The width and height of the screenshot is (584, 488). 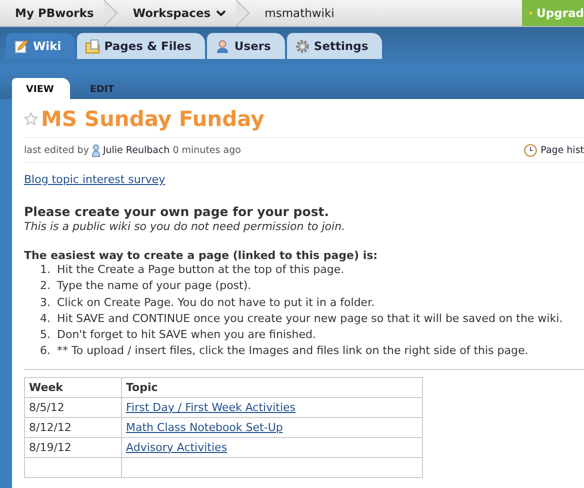 What do you see at coordinates (334, 46) in the screenshot?
I see `nav-tab: Settings` at bounding box center [334, 46].